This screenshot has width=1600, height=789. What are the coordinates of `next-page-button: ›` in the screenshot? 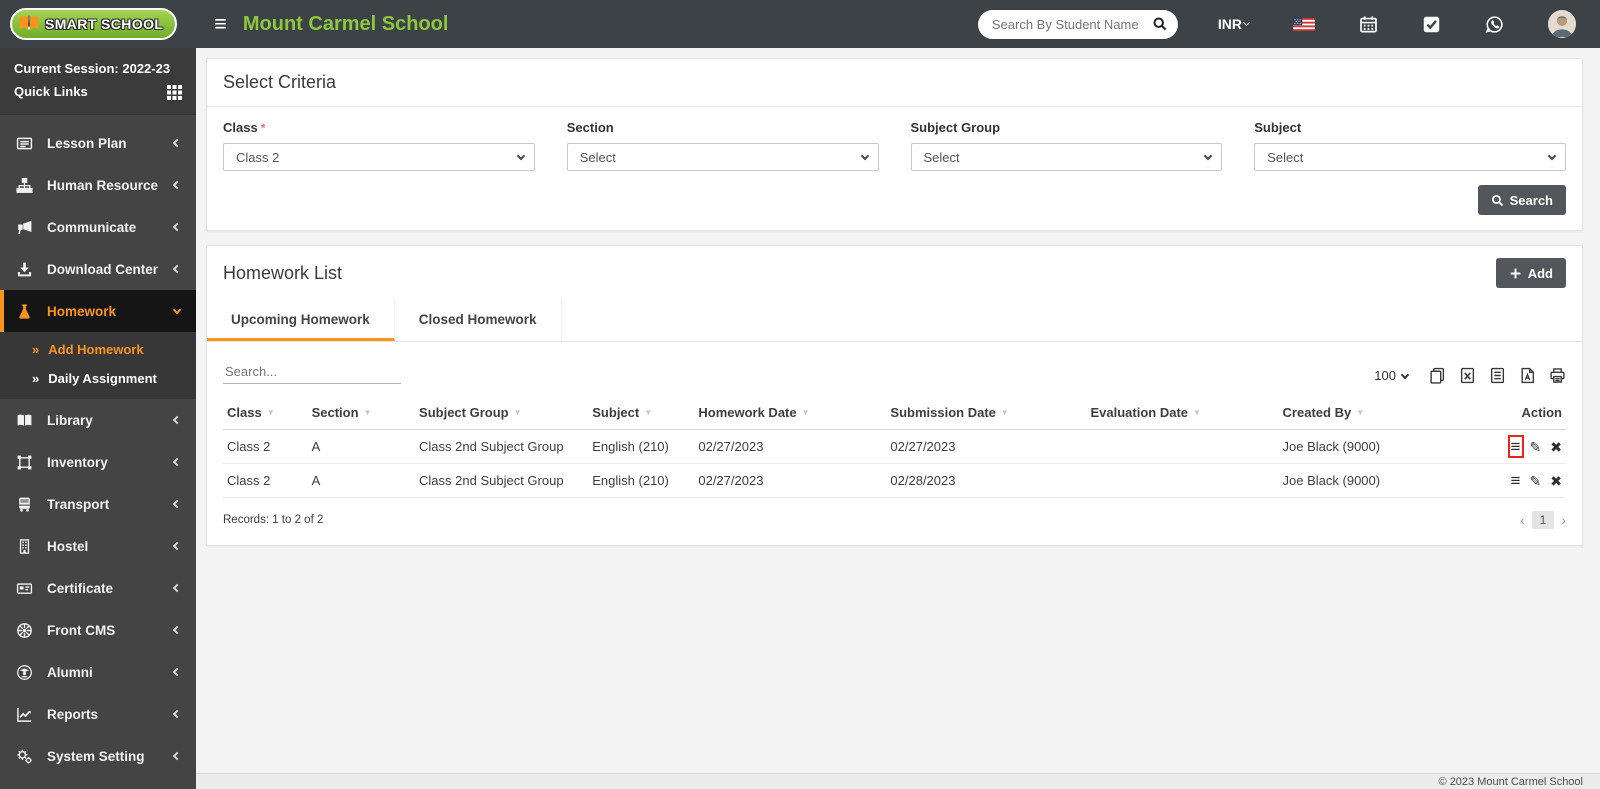 It's located at (1563, 520).